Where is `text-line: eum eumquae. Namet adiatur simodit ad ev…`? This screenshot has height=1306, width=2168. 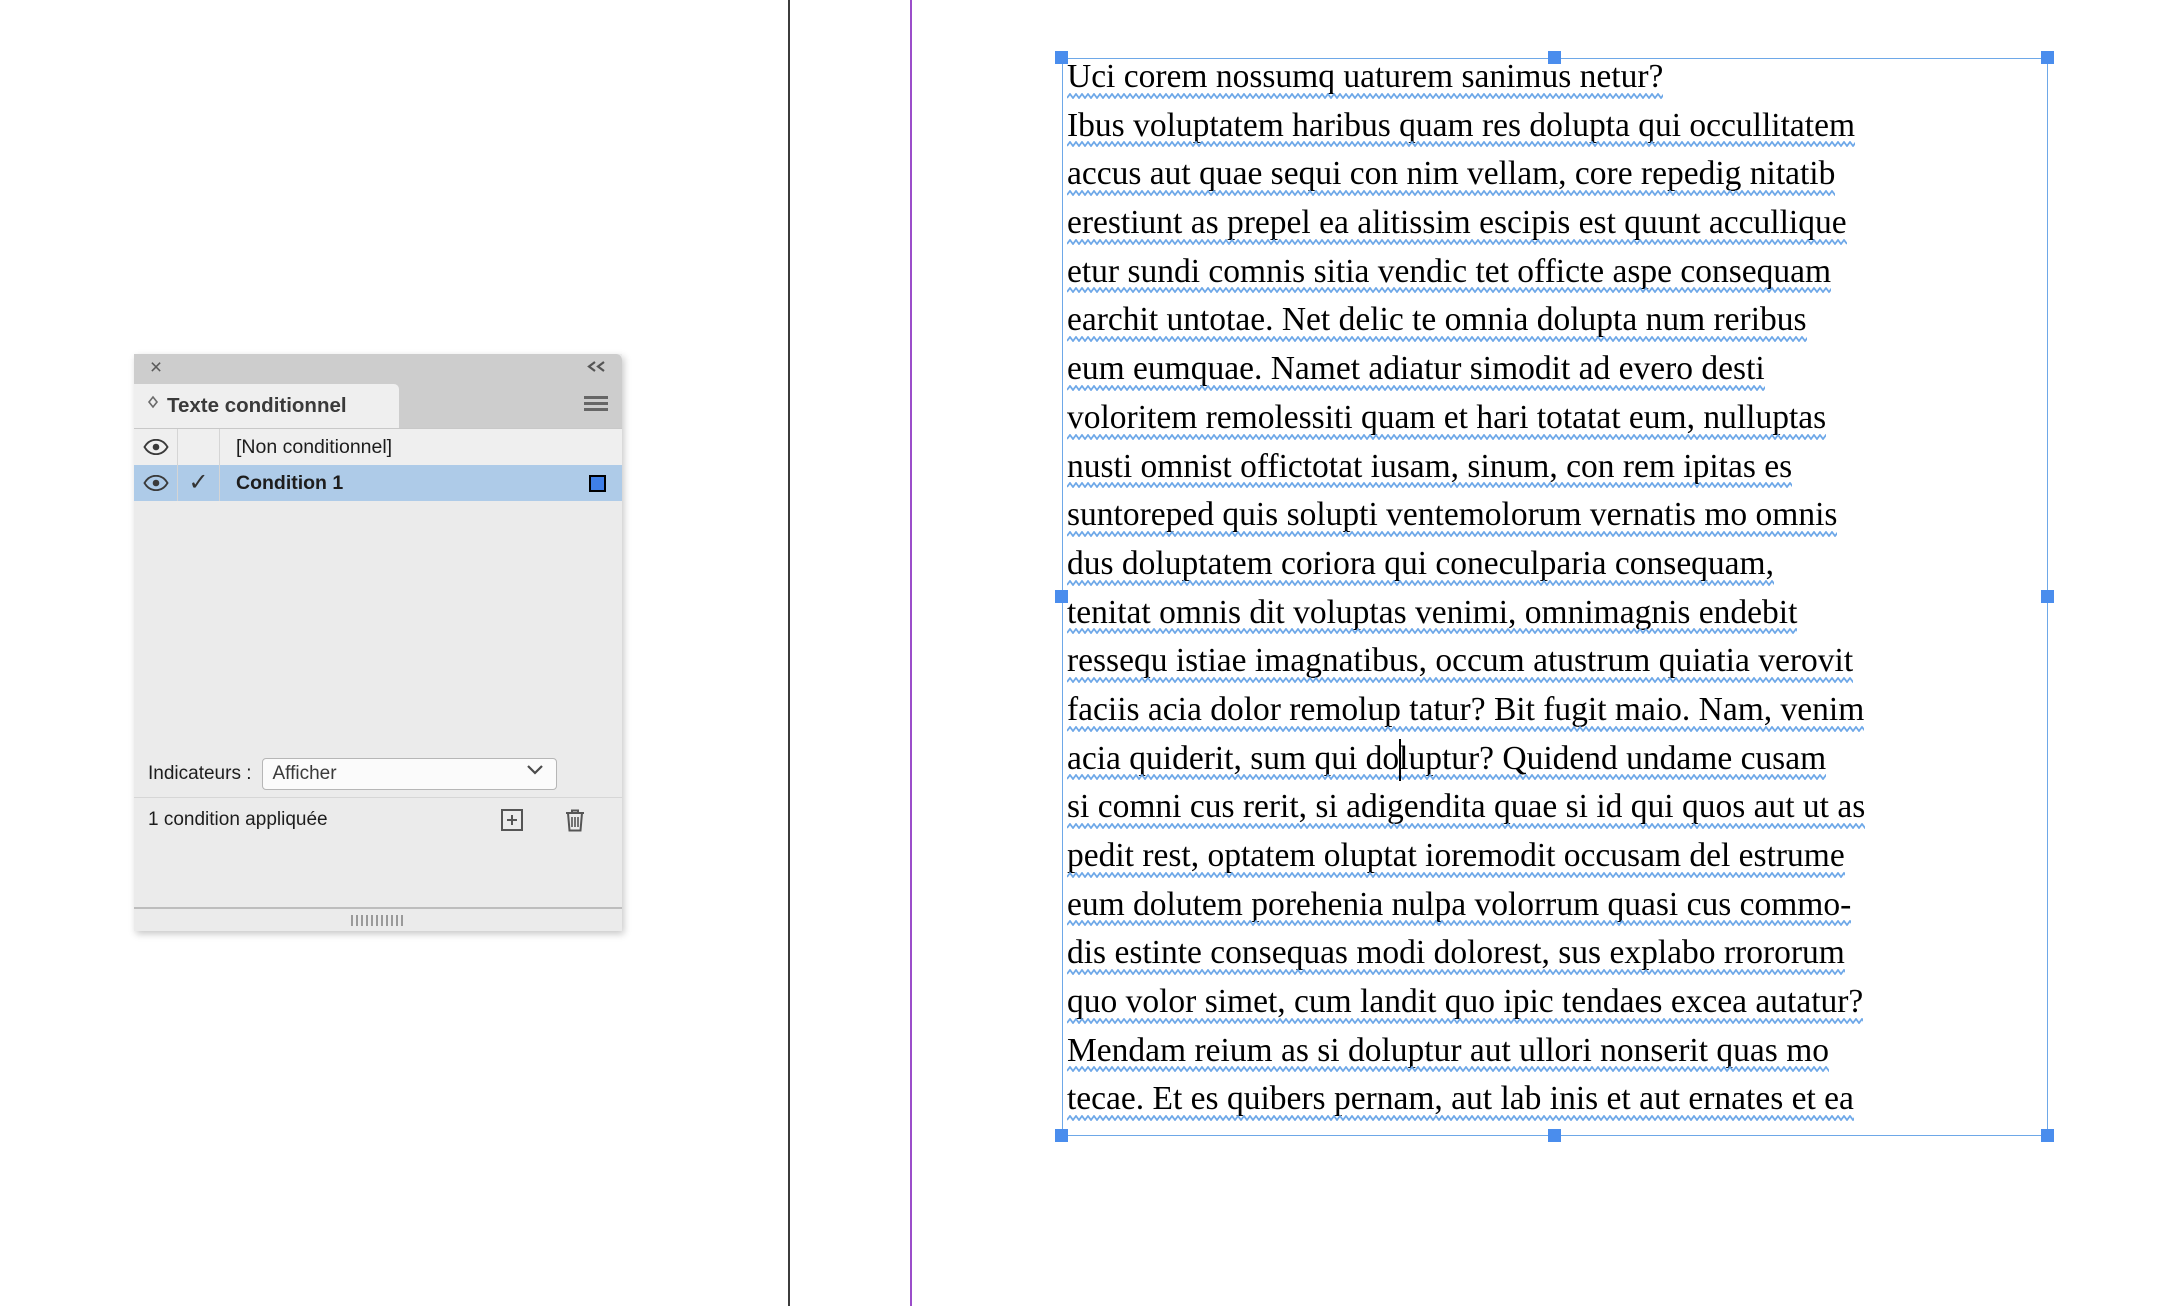
text-line: eum eumquae. Namet adiatur simodit ad ev… is located at coordinates (1562, 369).